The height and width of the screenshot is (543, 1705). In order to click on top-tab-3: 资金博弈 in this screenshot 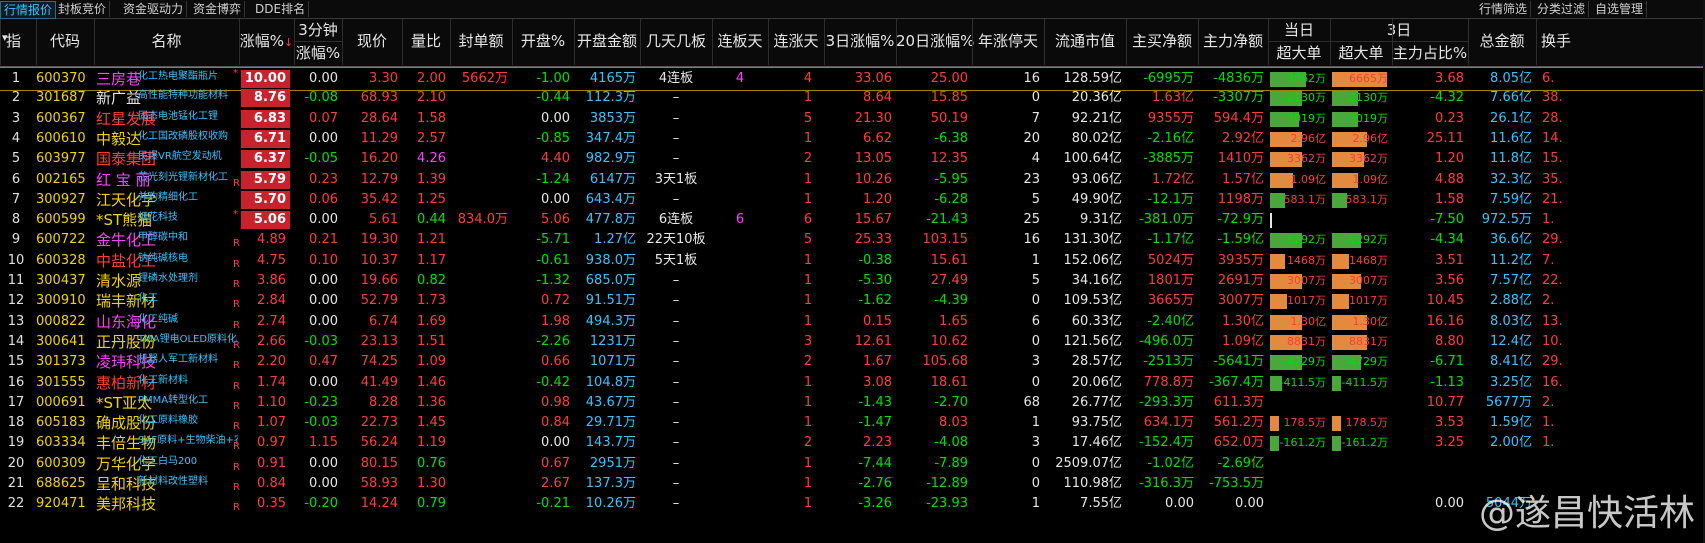, I will do `click(218, 9)`.